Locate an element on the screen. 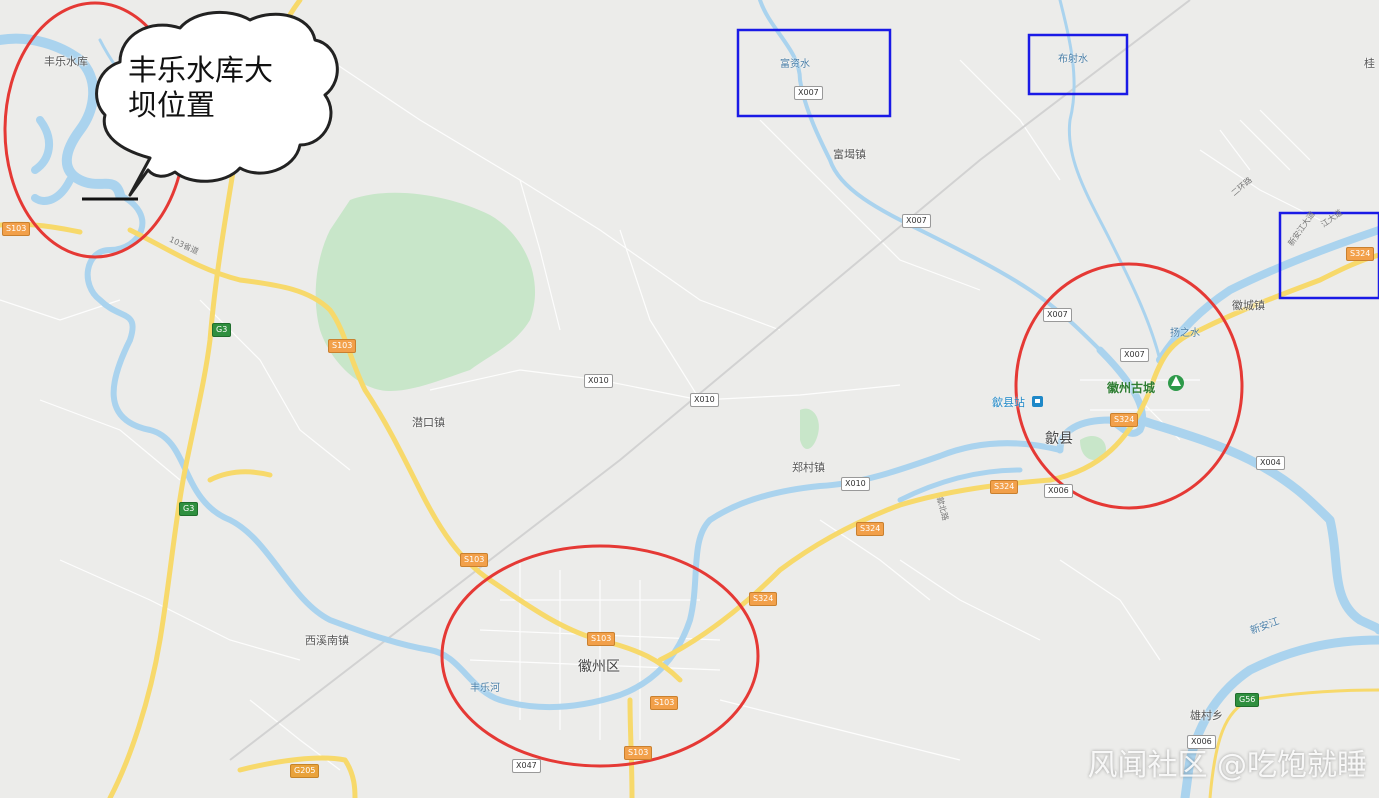  label-xiongcun-town: 雄村乡 is located at coordinates (1206, 715).